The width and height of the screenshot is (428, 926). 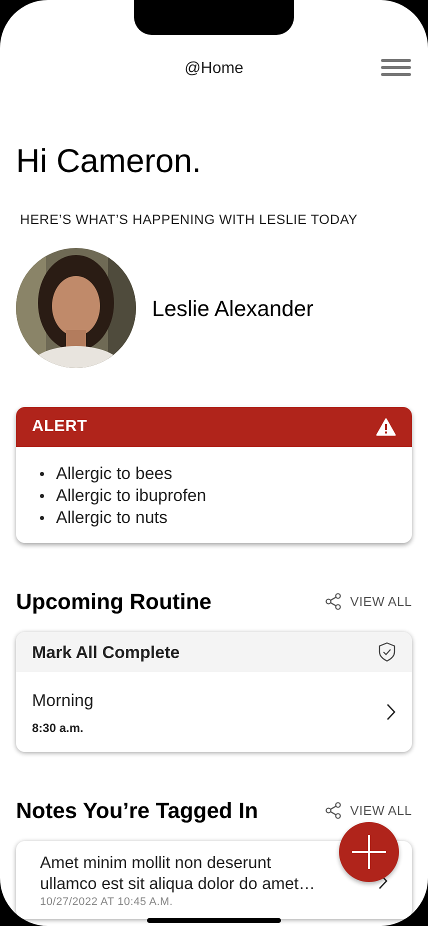 I want to click on warning-icon, so click(x=386, y=427).